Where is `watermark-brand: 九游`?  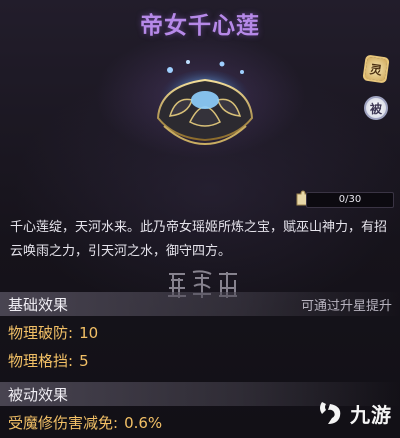
watermark-brand: 九游 is located at coordinates (354, 413).